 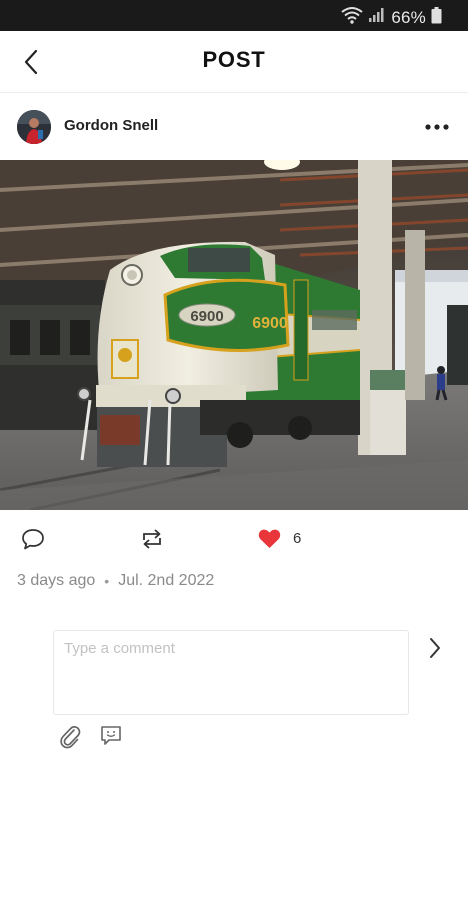 I want to click on more-options-button, so click(x=437, y=127).